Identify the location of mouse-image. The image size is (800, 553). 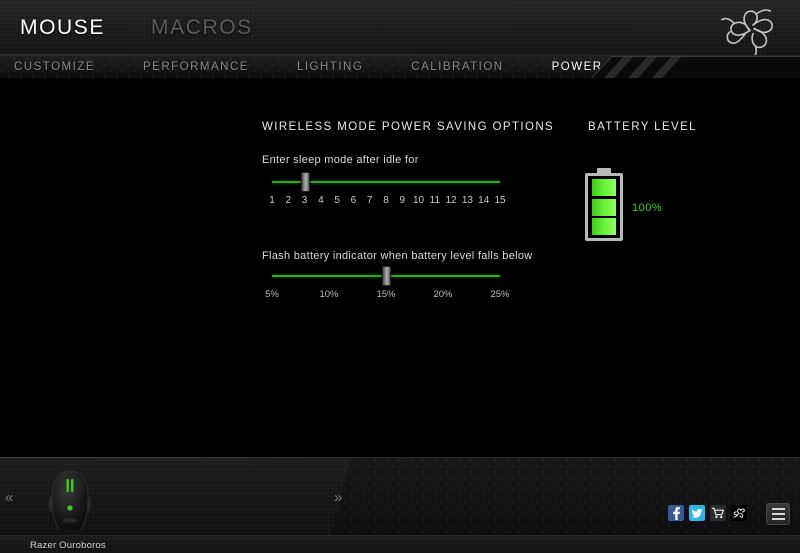
(70, 502).